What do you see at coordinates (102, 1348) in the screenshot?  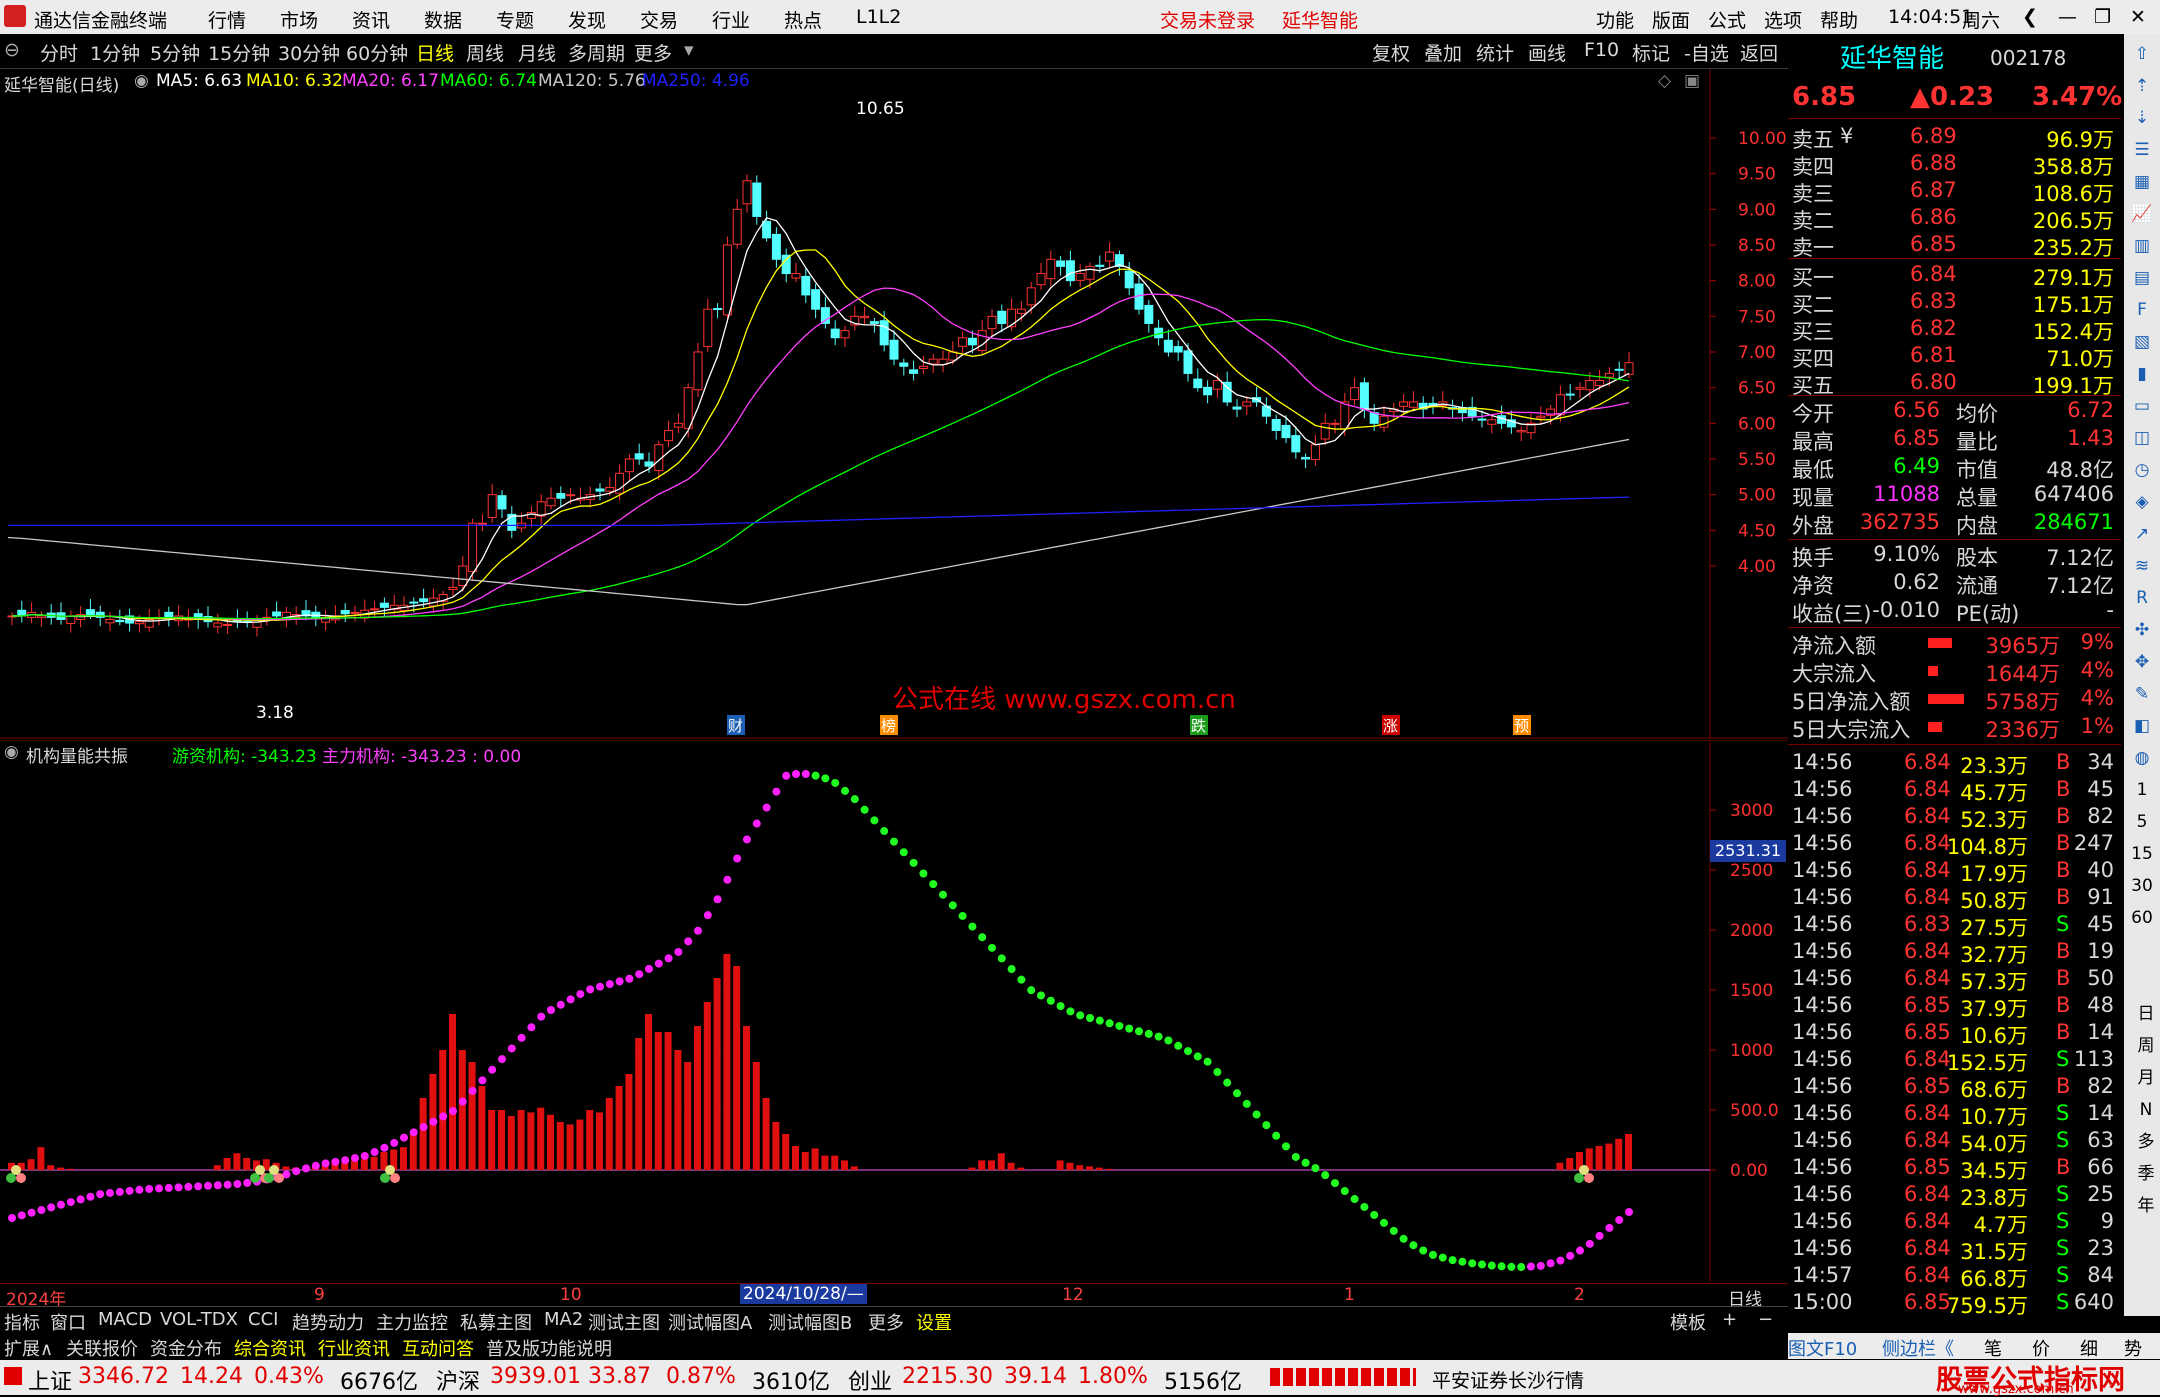 I see `extension-tab: 关联报价` at bounding box center [102, 1348].